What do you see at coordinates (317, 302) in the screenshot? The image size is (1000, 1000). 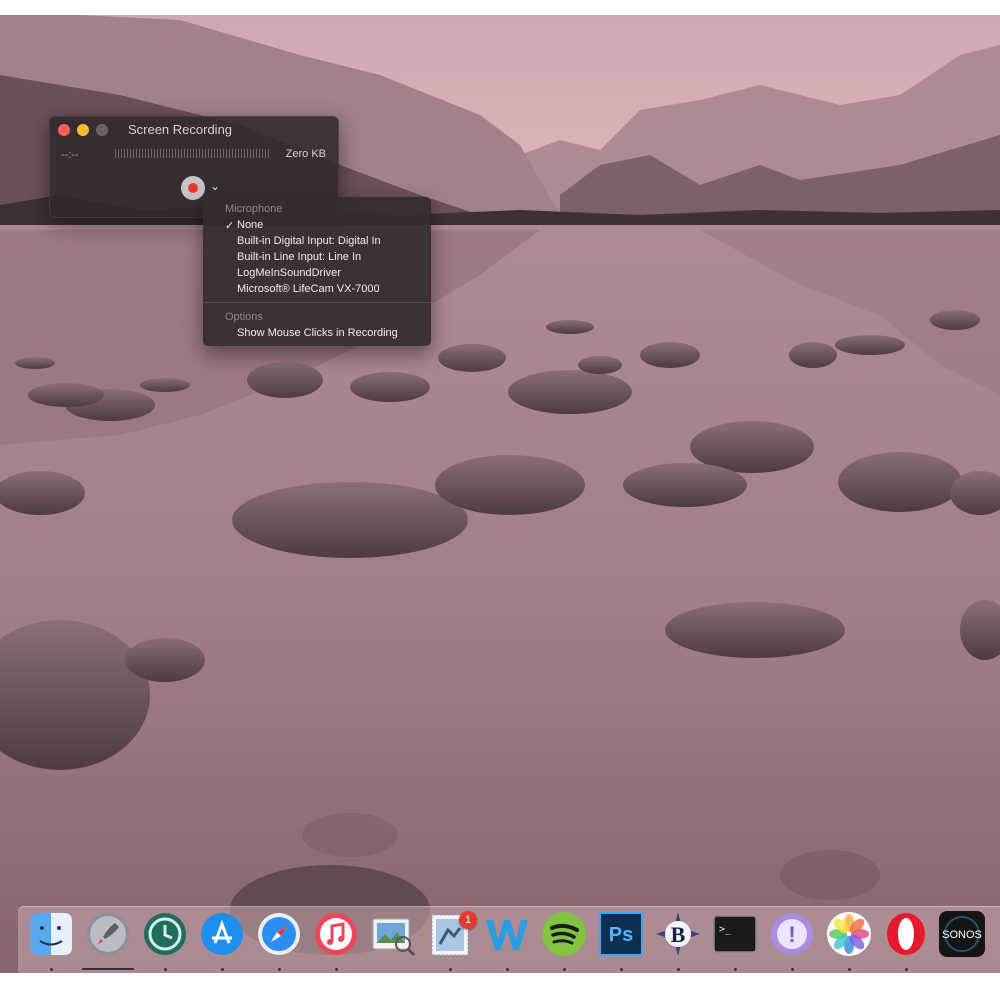 I see `menu-separator` at bounding box center [317, 302].